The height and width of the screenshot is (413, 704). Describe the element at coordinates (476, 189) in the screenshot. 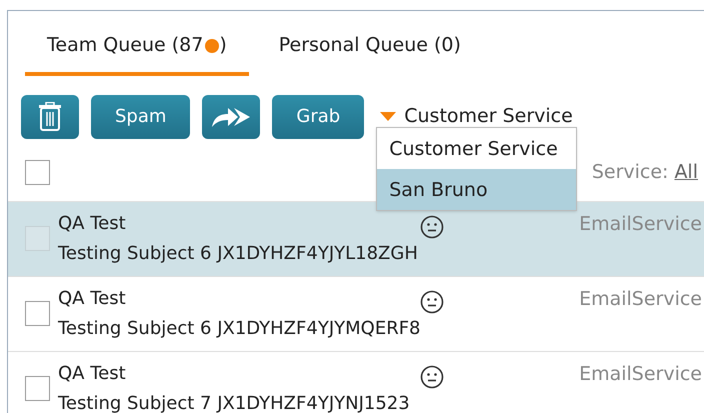

I see `dropdown-option: San Bruno` at that location.